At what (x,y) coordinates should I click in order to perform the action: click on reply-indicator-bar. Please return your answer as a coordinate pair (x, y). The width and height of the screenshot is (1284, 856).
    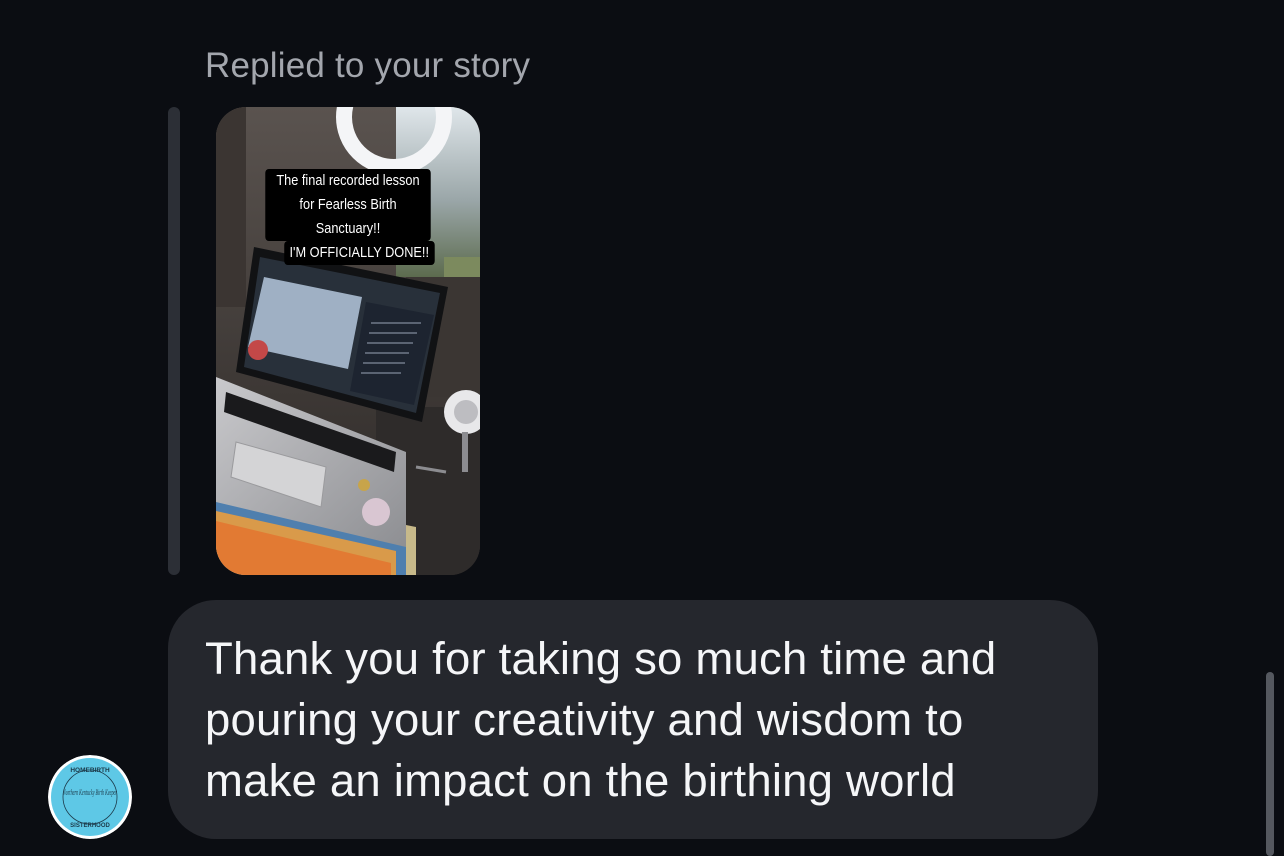
    Looking at the image, I should click on (174, 341).